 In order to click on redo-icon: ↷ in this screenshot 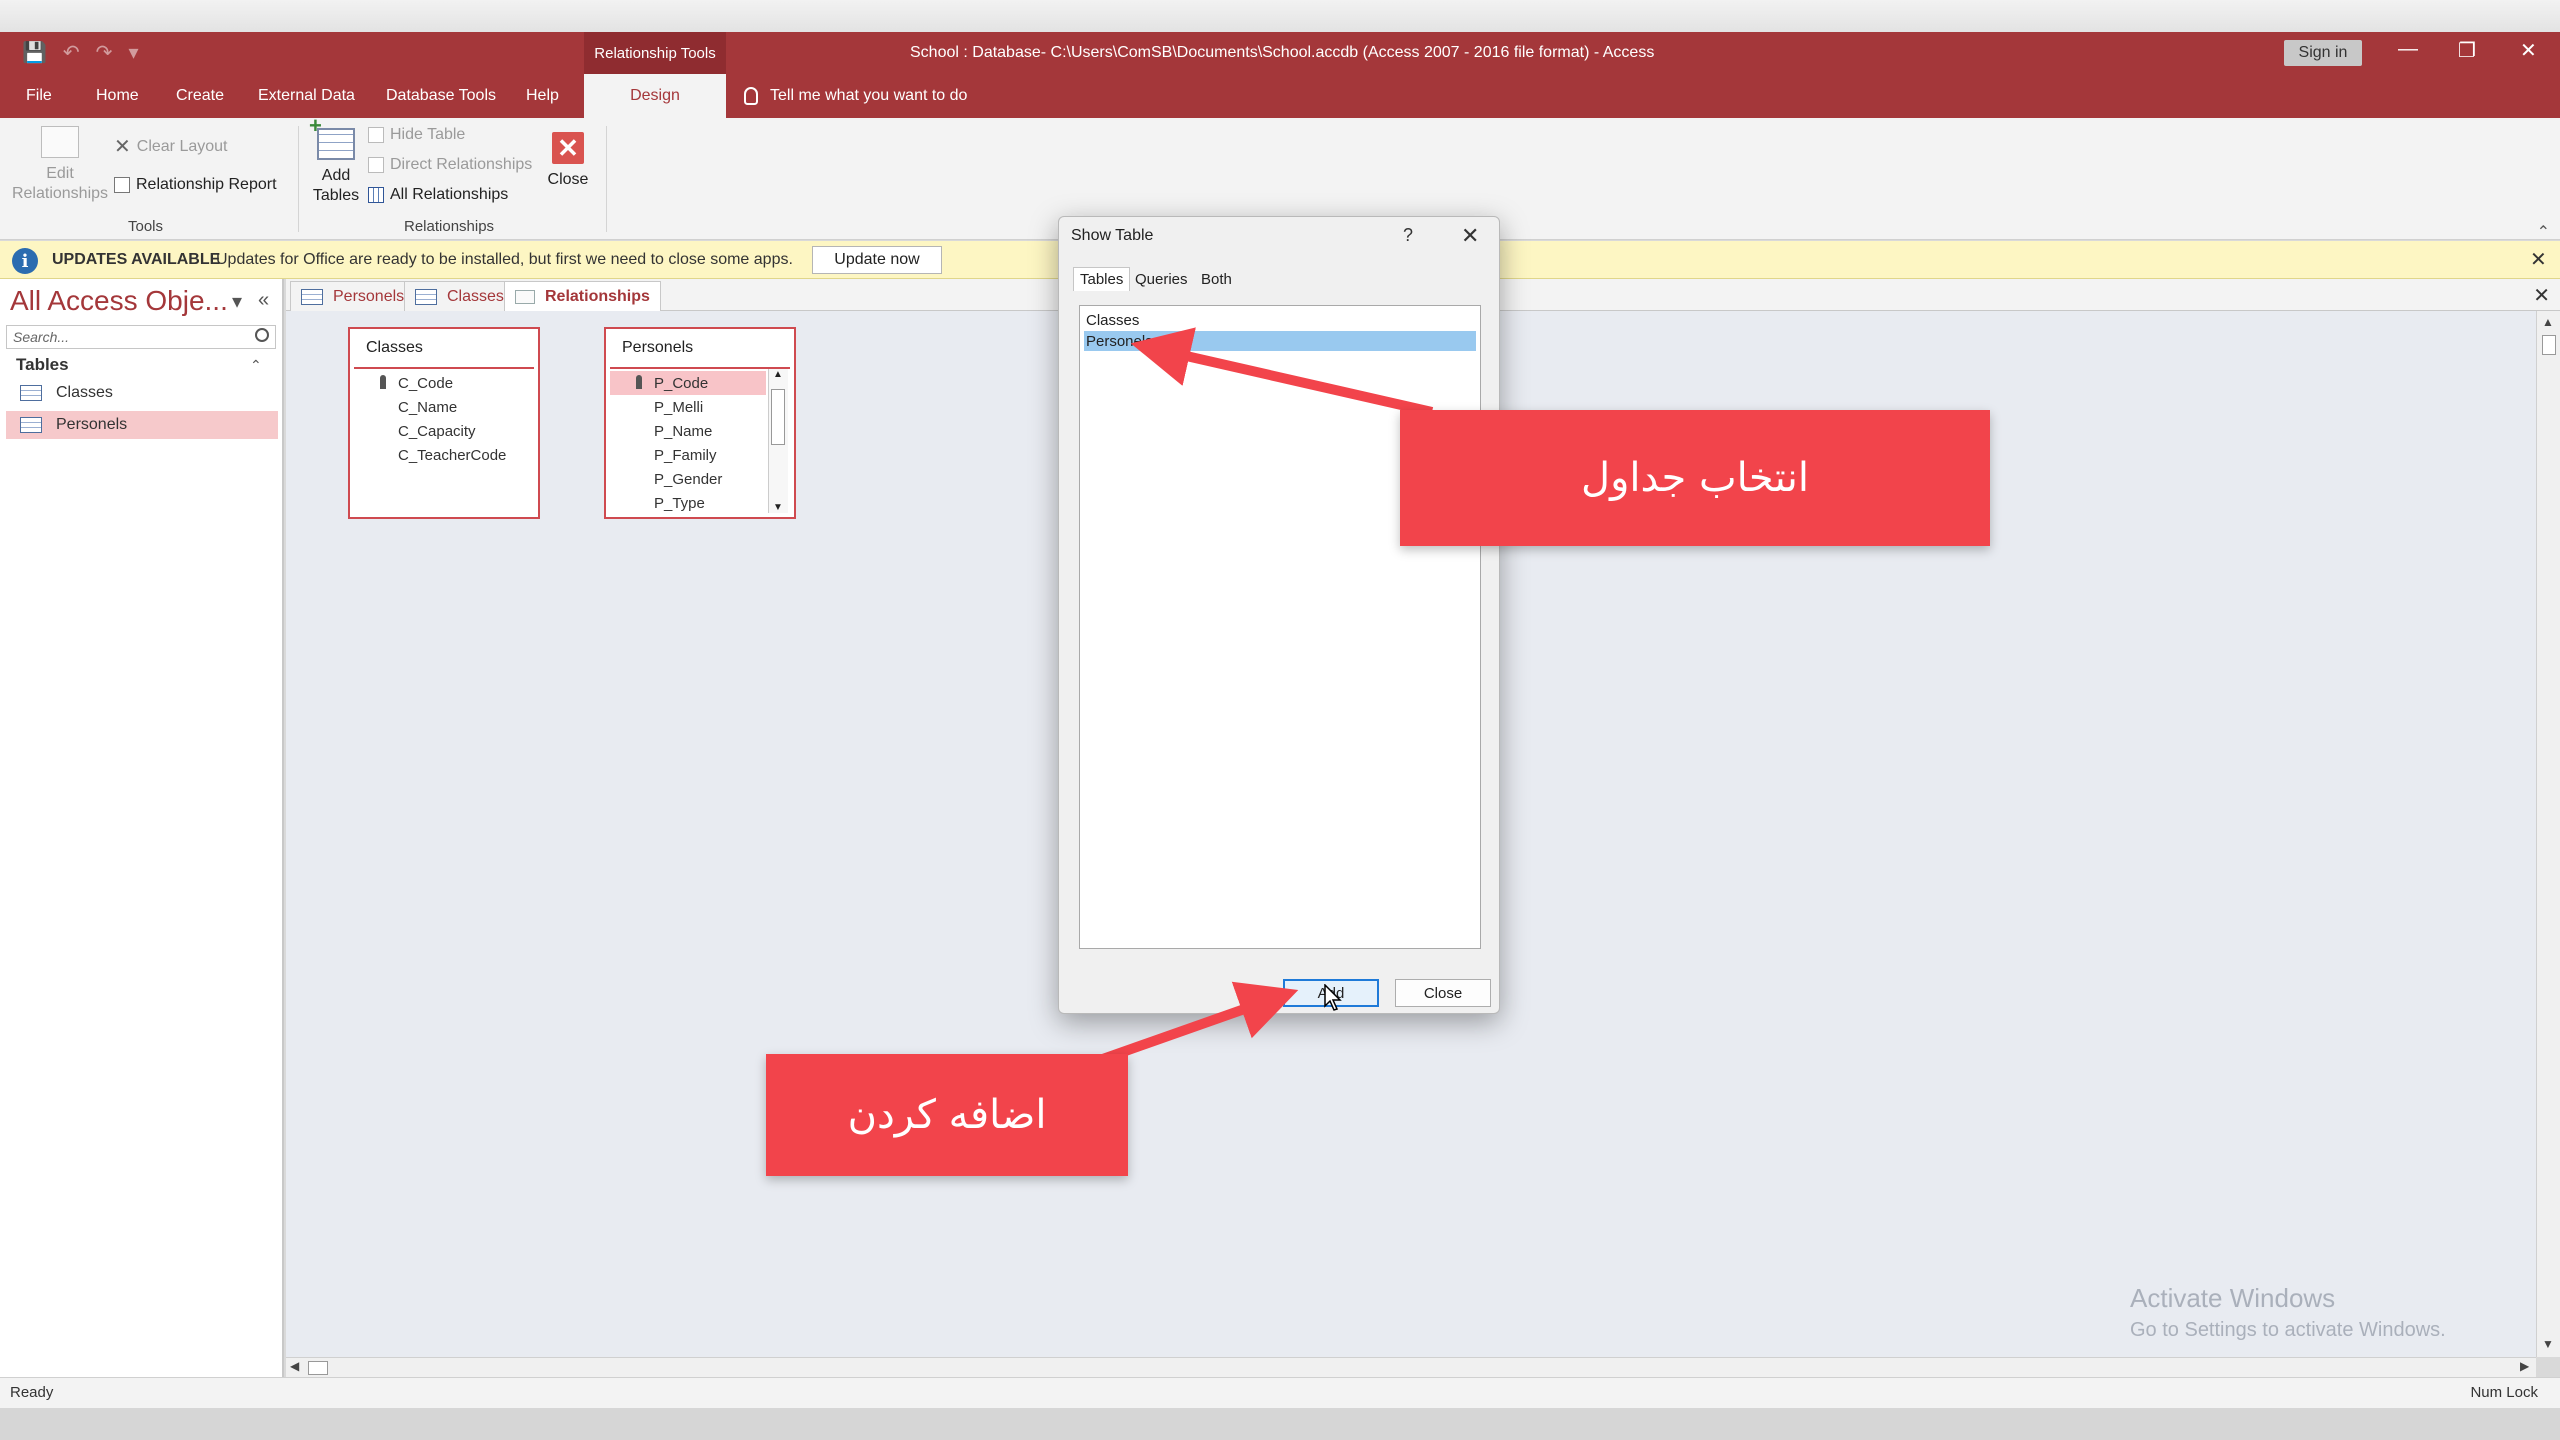, I will do `click(104, 52)`.